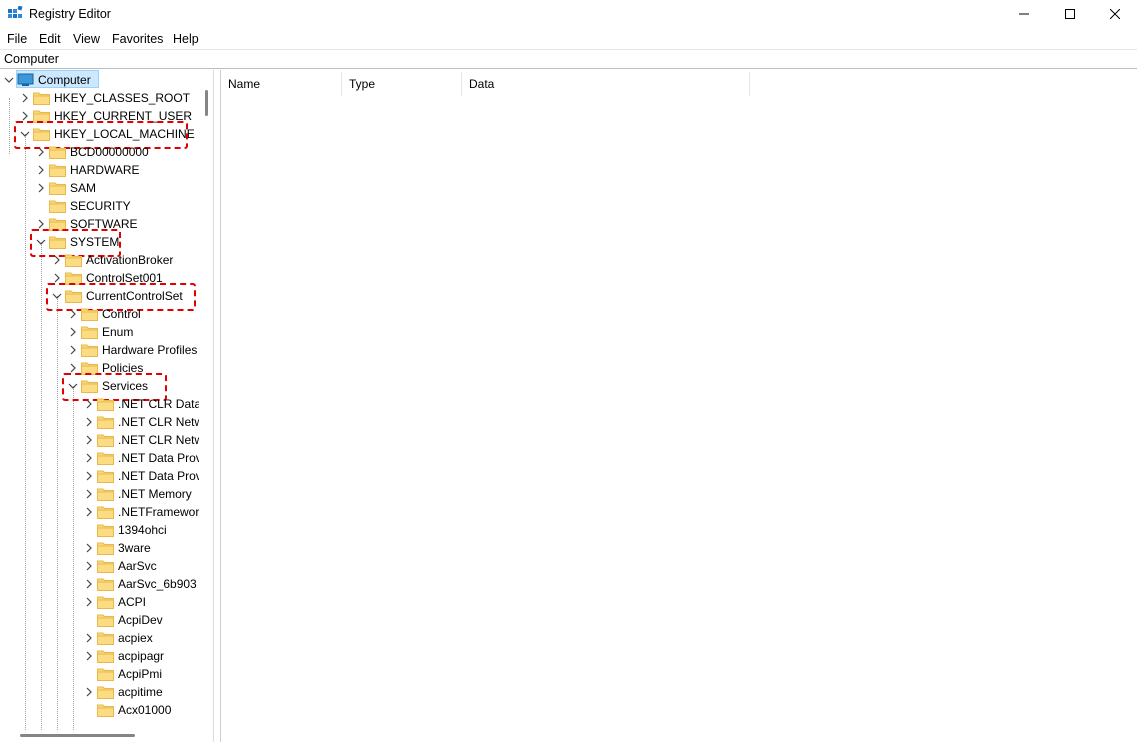 Image resolution: width=1137 pixels, height=742 pixels. I want to click on maximize-button, so click(1070, 14).